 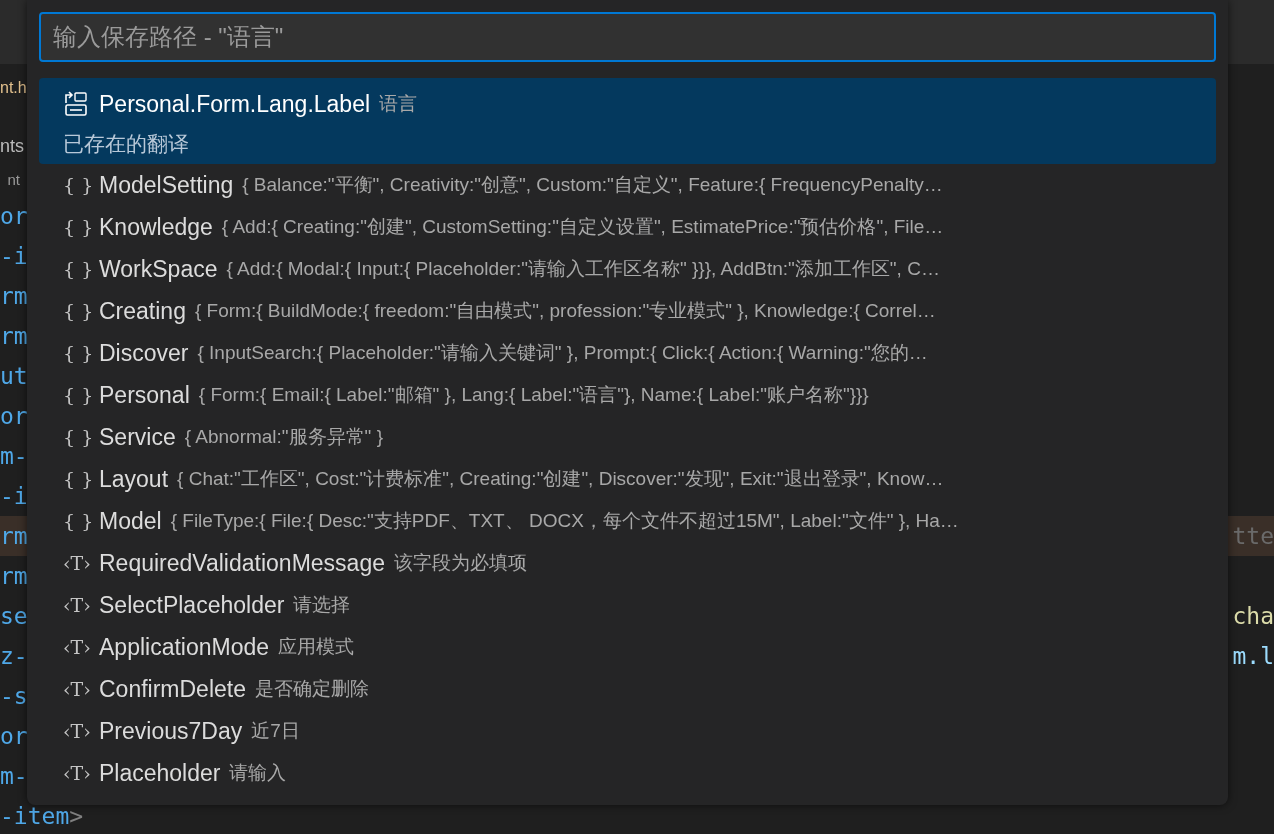 What do you see at coordinates (627, 689) in the screenshot?
I see `list-item: ‹T› ConfirmDelete 是否确定删除` at bounding box center [627, 689].